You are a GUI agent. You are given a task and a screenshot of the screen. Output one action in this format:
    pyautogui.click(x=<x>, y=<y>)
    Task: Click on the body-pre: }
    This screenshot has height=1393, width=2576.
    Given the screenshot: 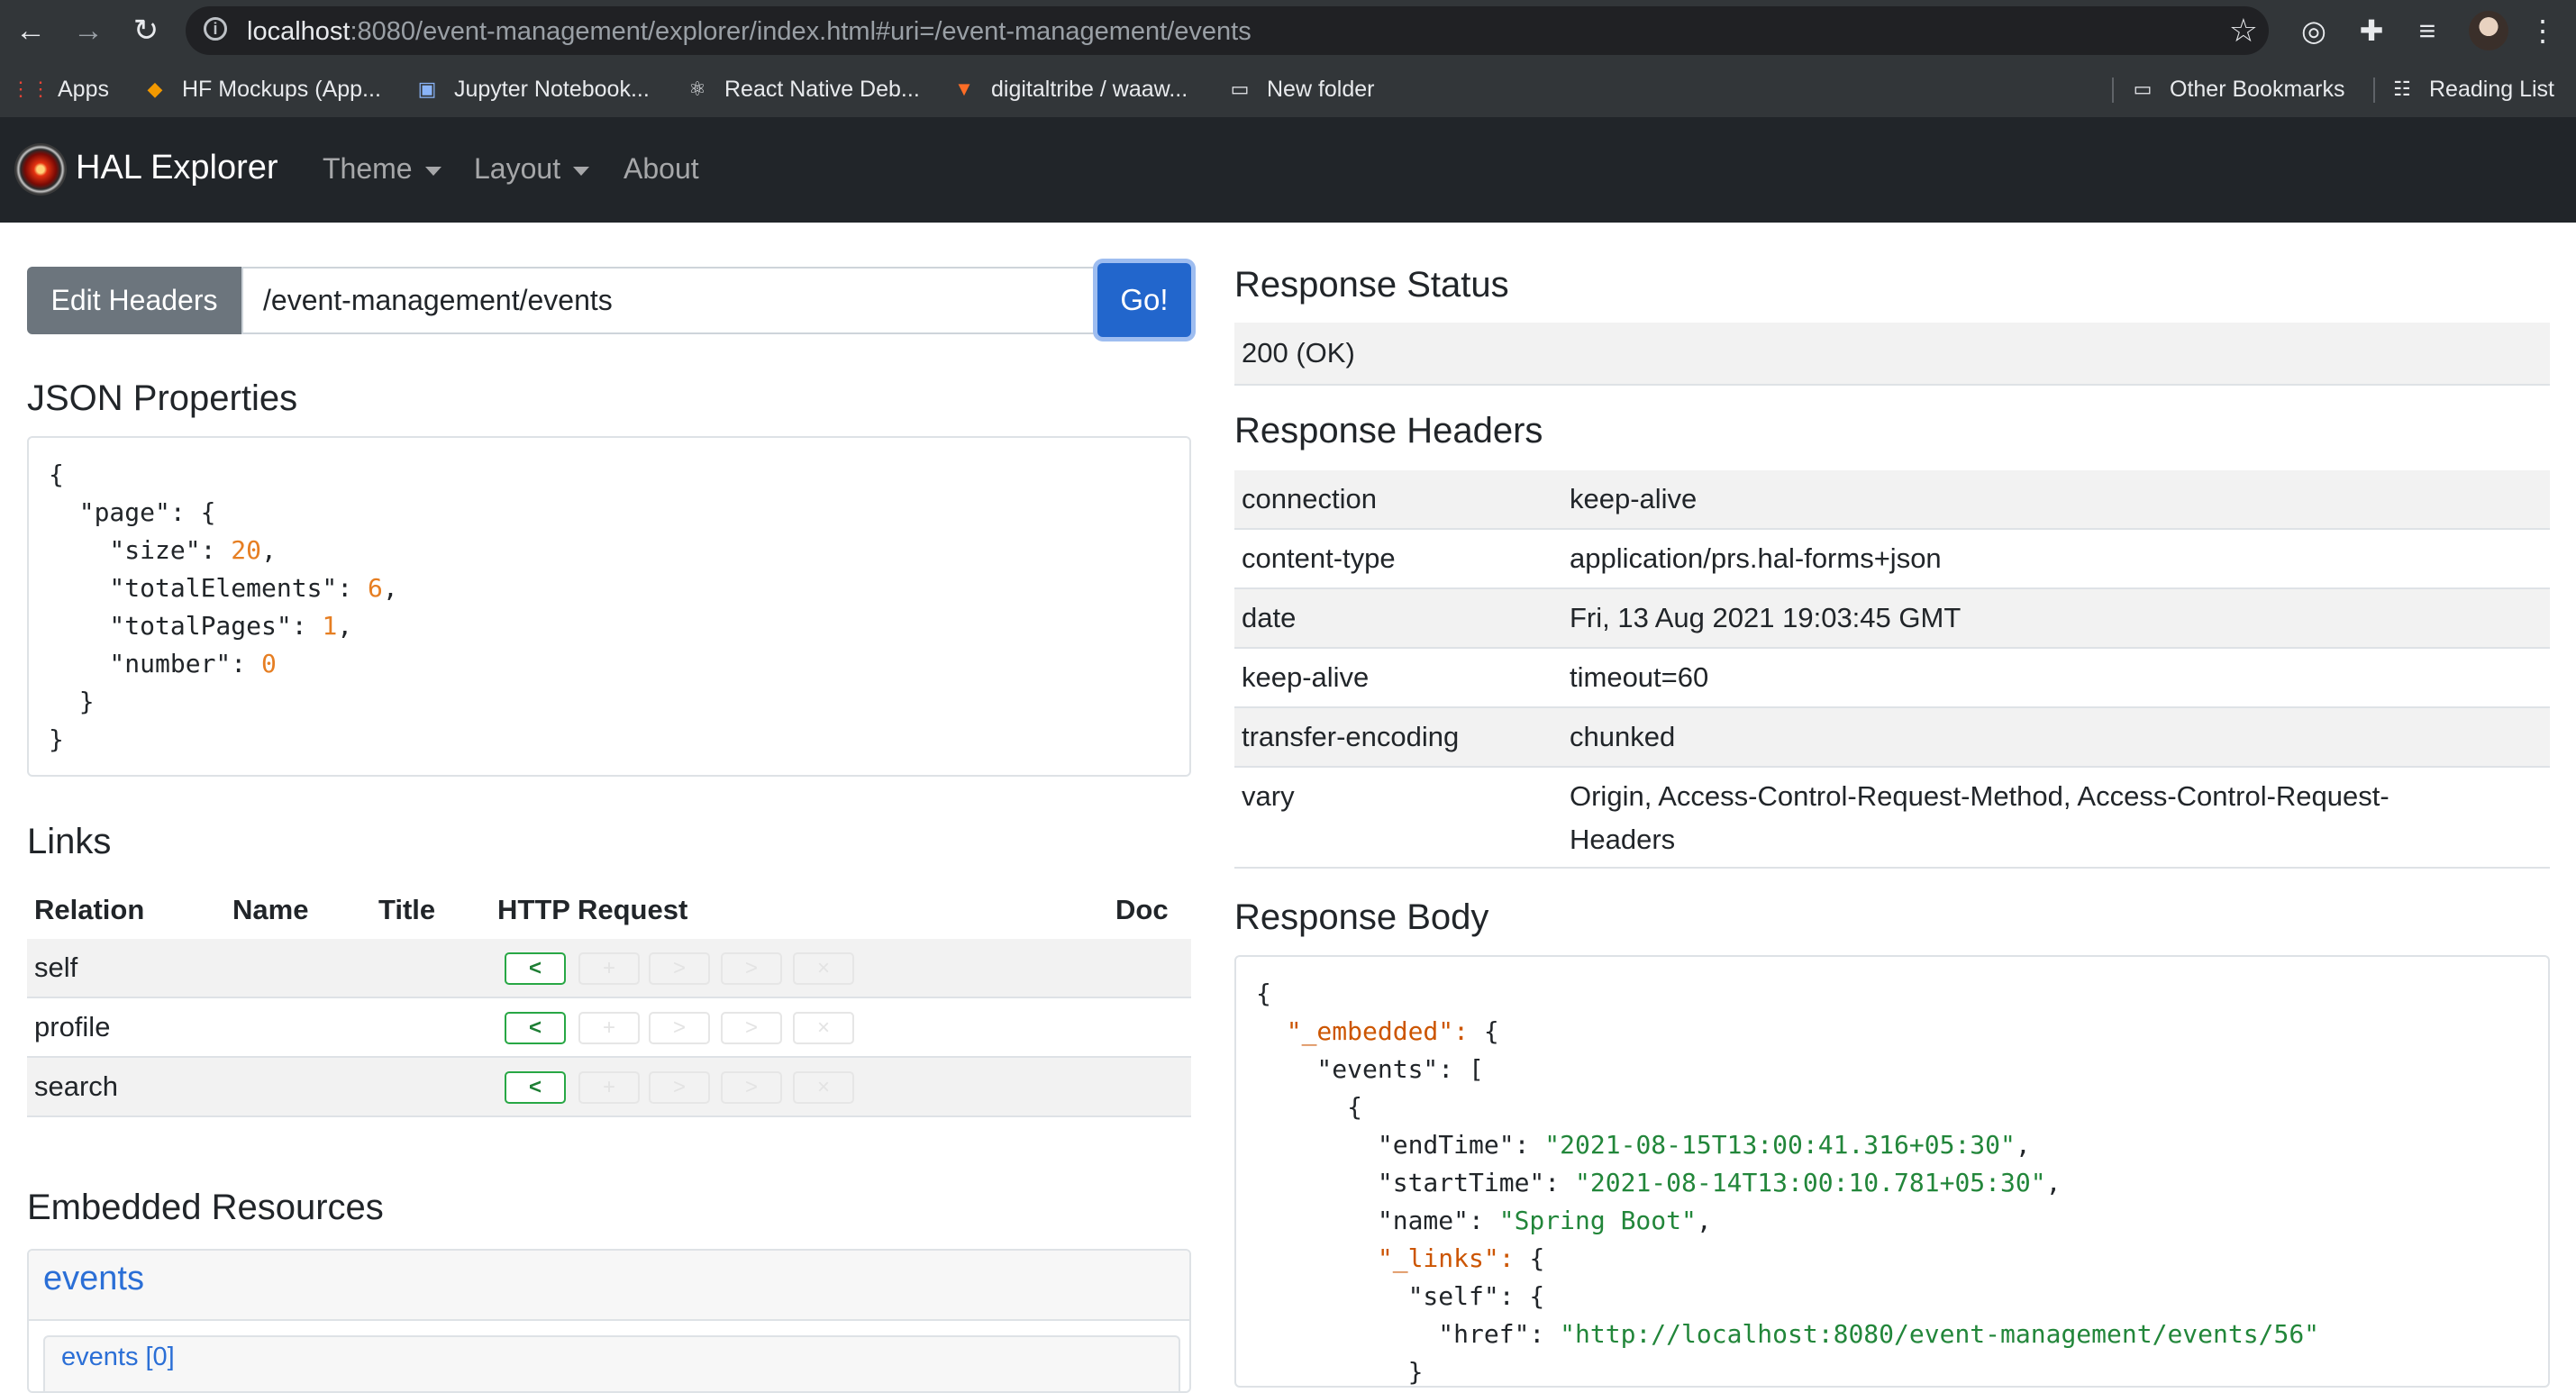 What is the action you would take?
    pyautogui.click(x=1340, y=1372)
    